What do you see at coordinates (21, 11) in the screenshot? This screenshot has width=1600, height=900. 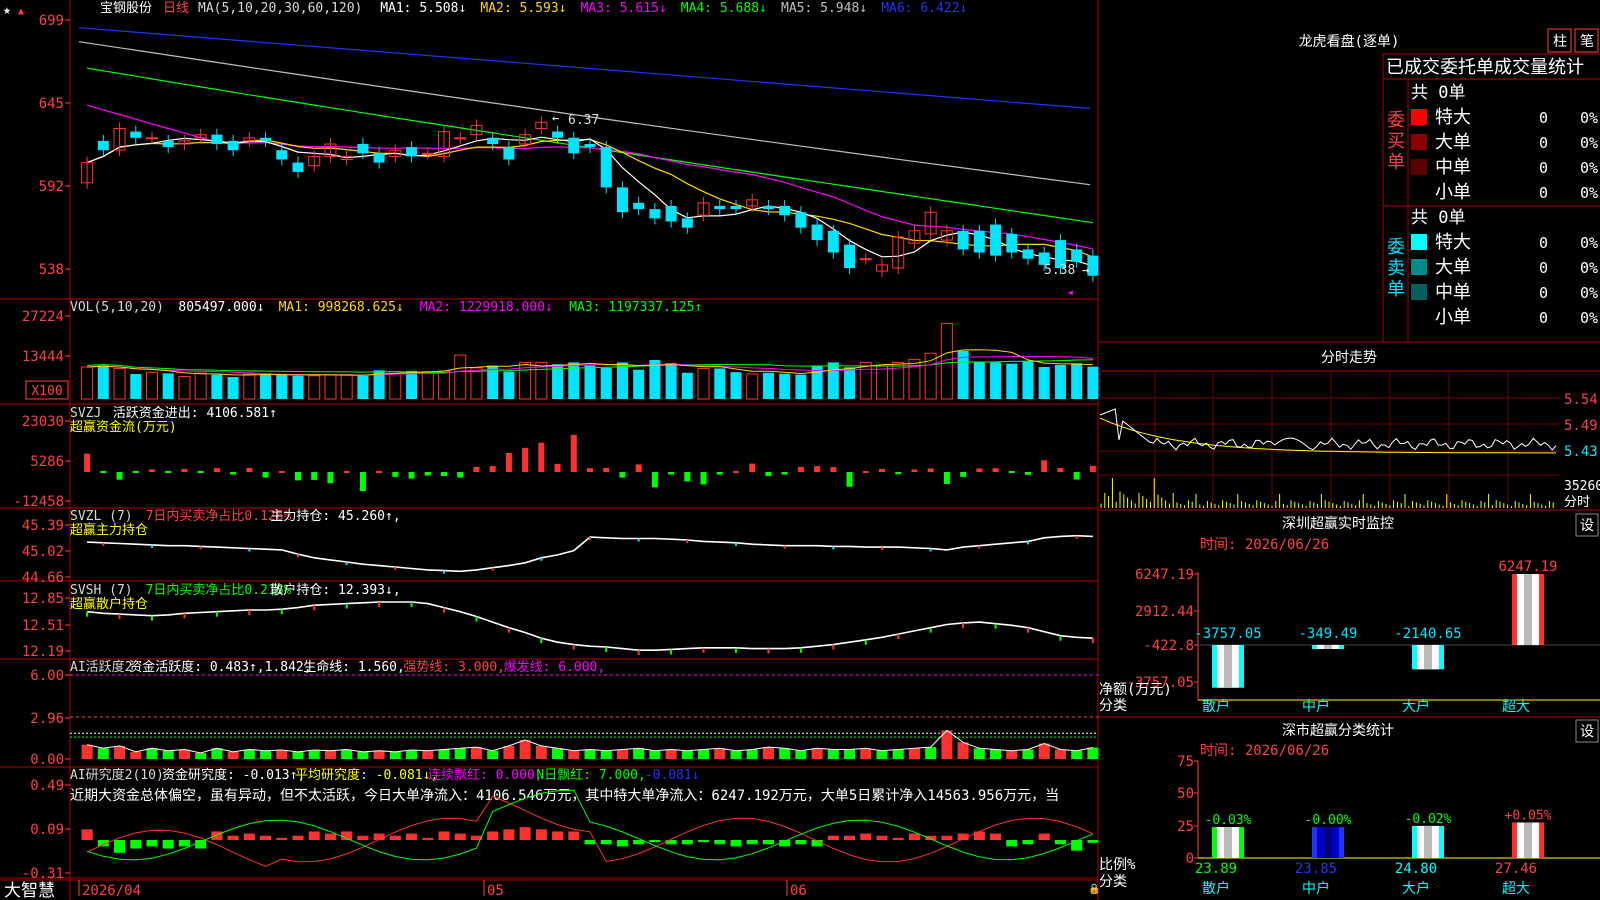 I see `expand-icon: ▲` at bounding box center [21, 11].